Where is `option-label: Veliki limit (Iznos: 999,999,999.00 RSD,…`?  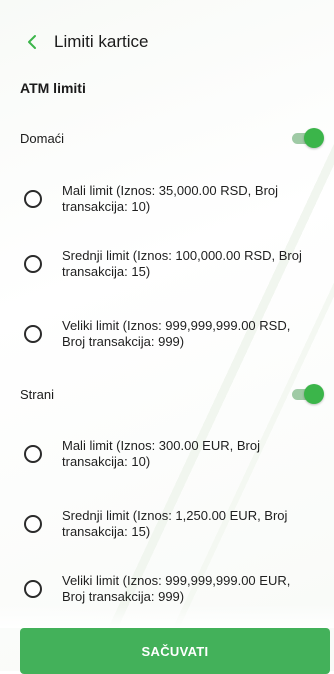 option-label: Veliki limit (Iznos: 999,999,999.00 RSD,… is located at coordinates (176, 333).